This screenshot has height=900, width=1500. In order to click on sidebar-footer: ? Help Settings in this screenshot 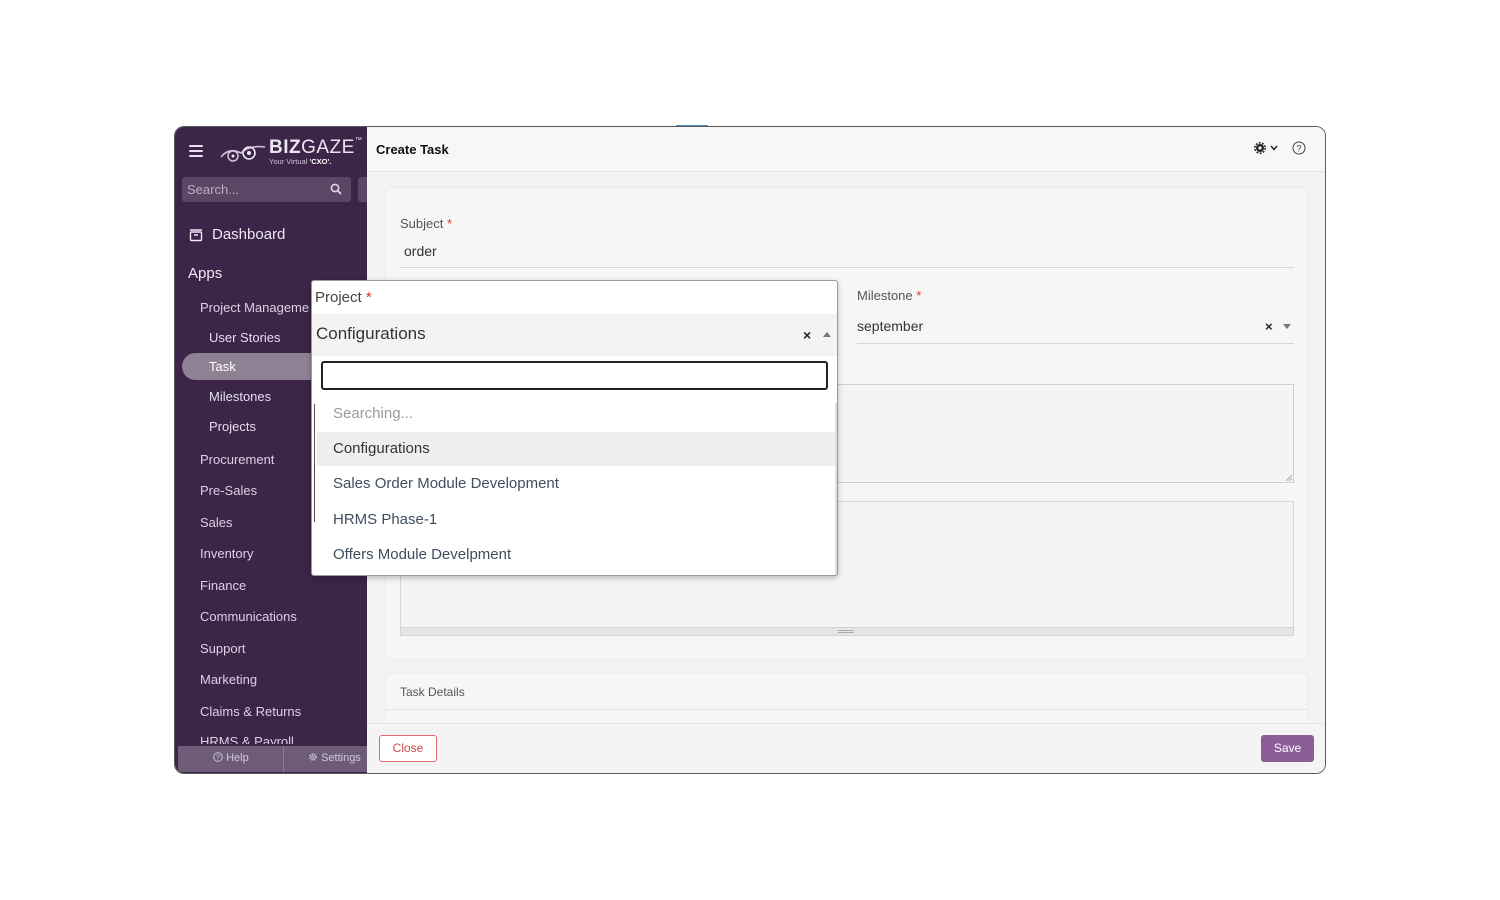, I will do `click(272, 759)`.